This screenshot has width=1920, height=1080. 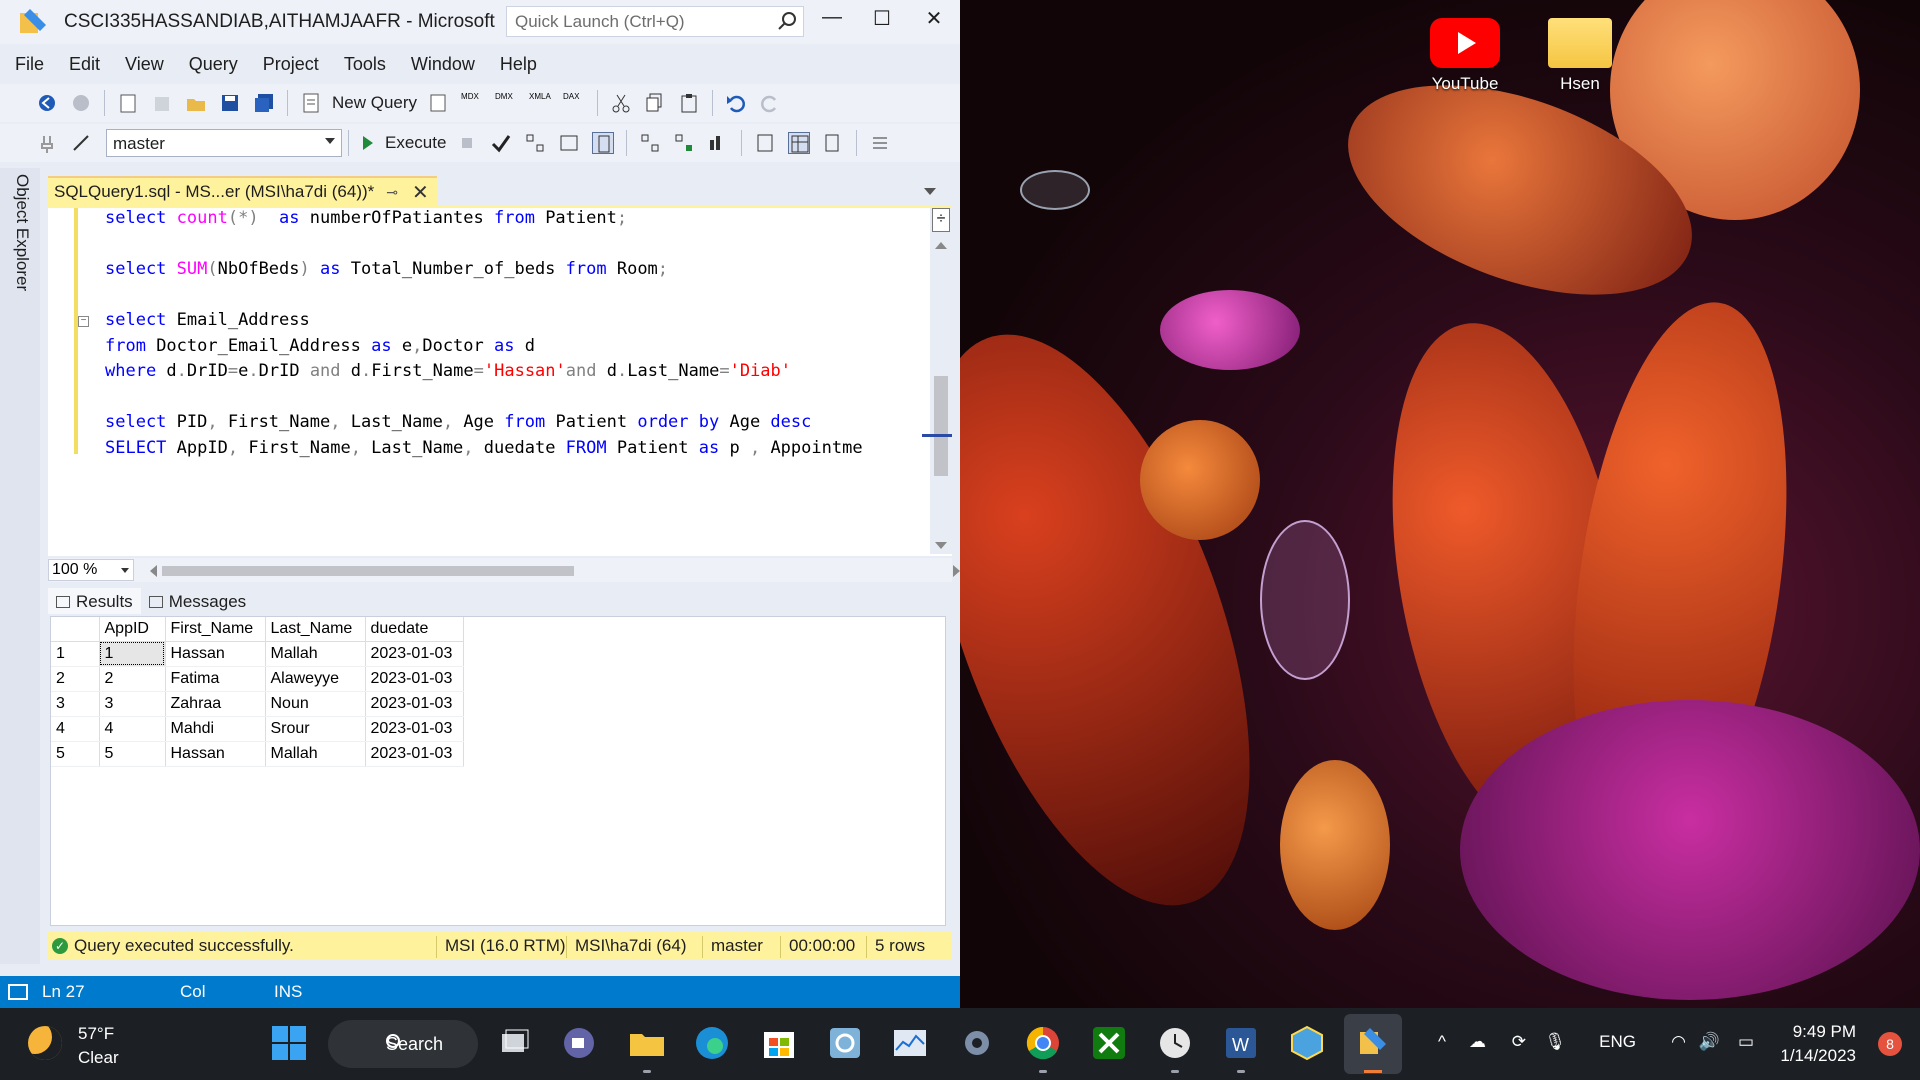 I want to click on column-header-duedate: duedate, so click(x=414, y=629).